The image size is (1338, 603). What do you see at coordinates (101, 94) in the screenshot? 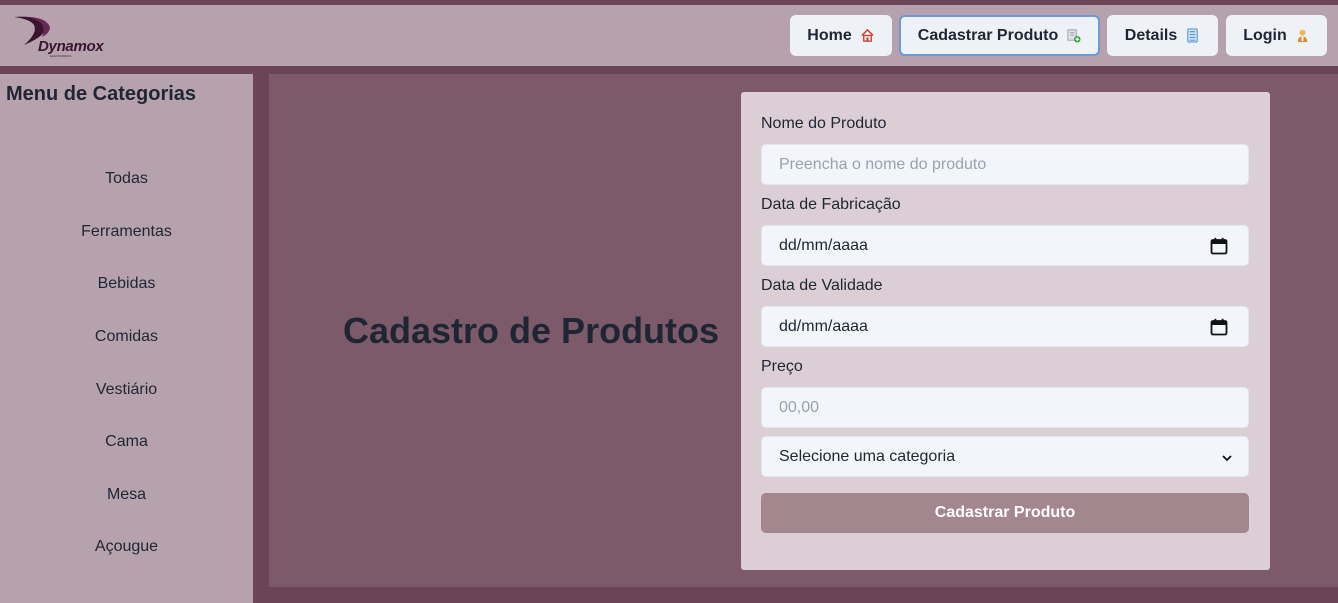
I see `sidebar-title: Menu de Categorias` at bounding box center [101, 94].